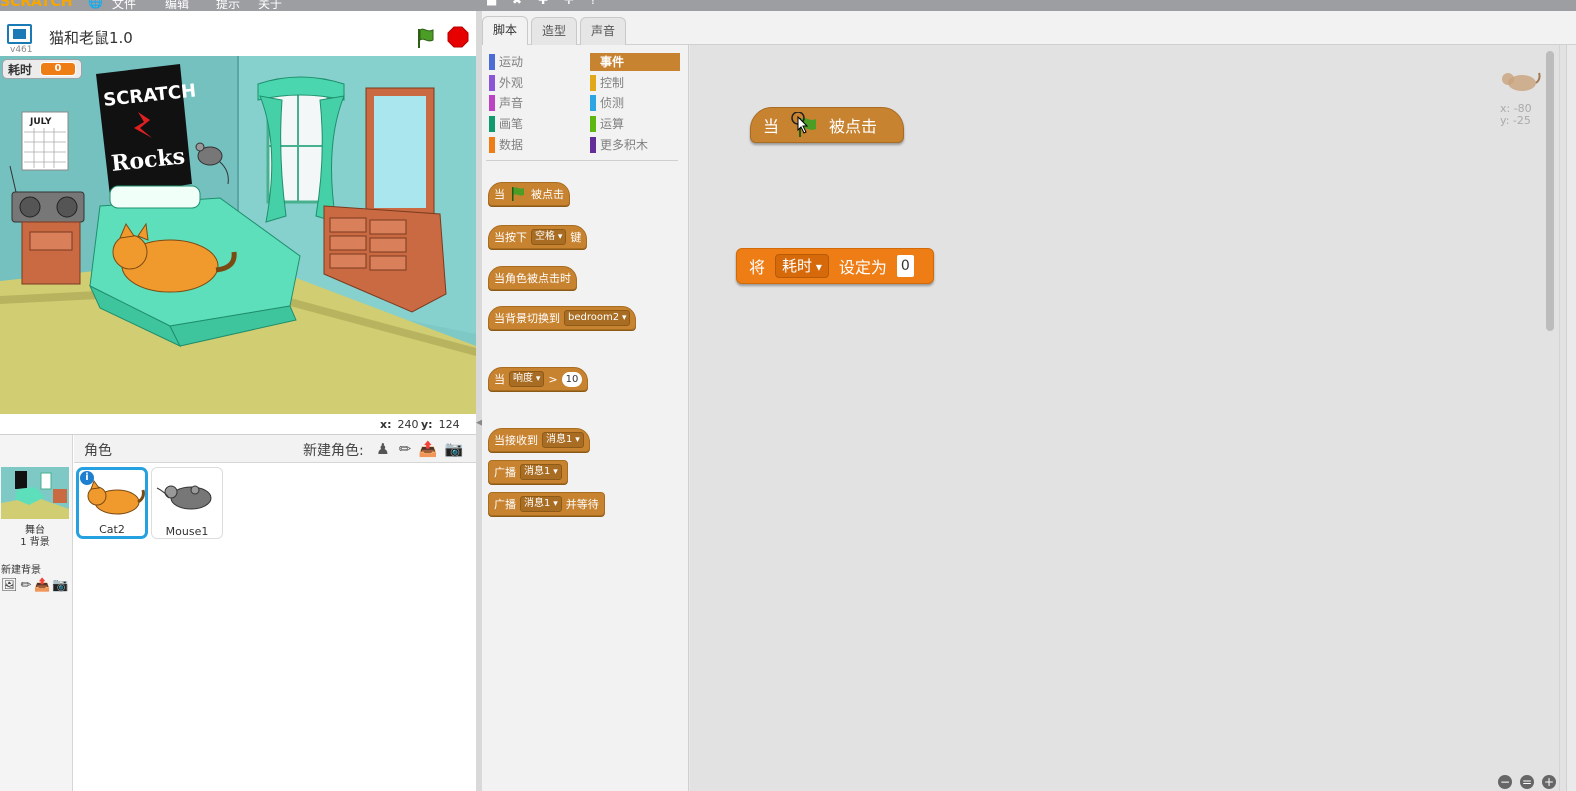 This screenshot has height=791, width=1576. I want to click on tab-sounds: 声音, so click(603, 31).